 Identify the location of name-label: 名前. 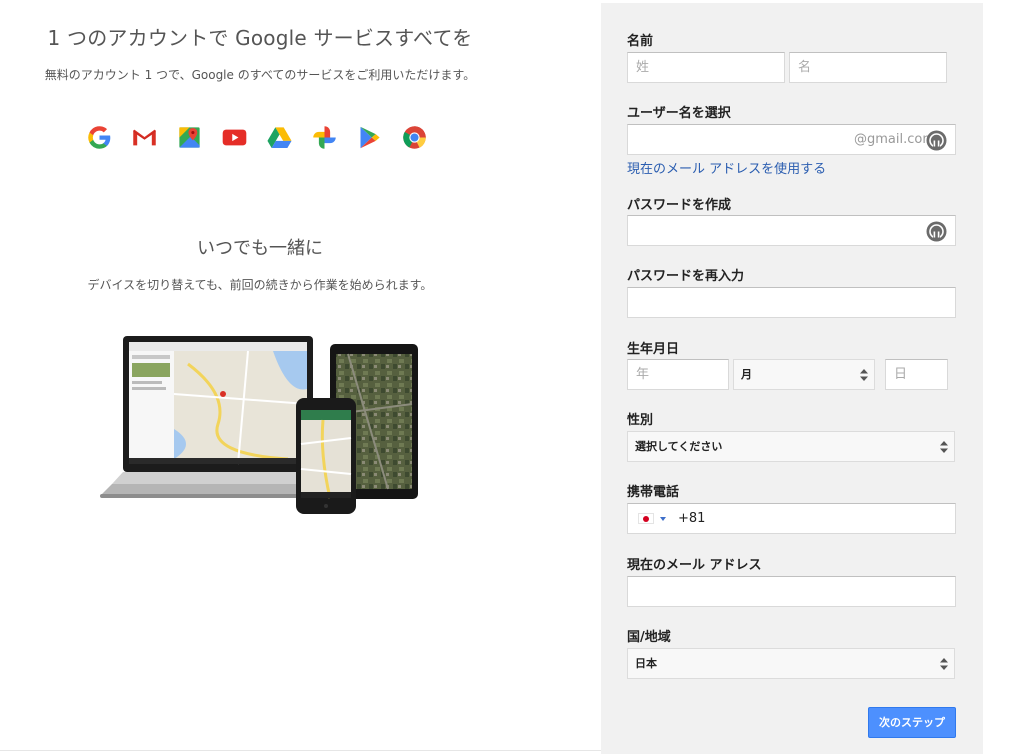
(640, 41).